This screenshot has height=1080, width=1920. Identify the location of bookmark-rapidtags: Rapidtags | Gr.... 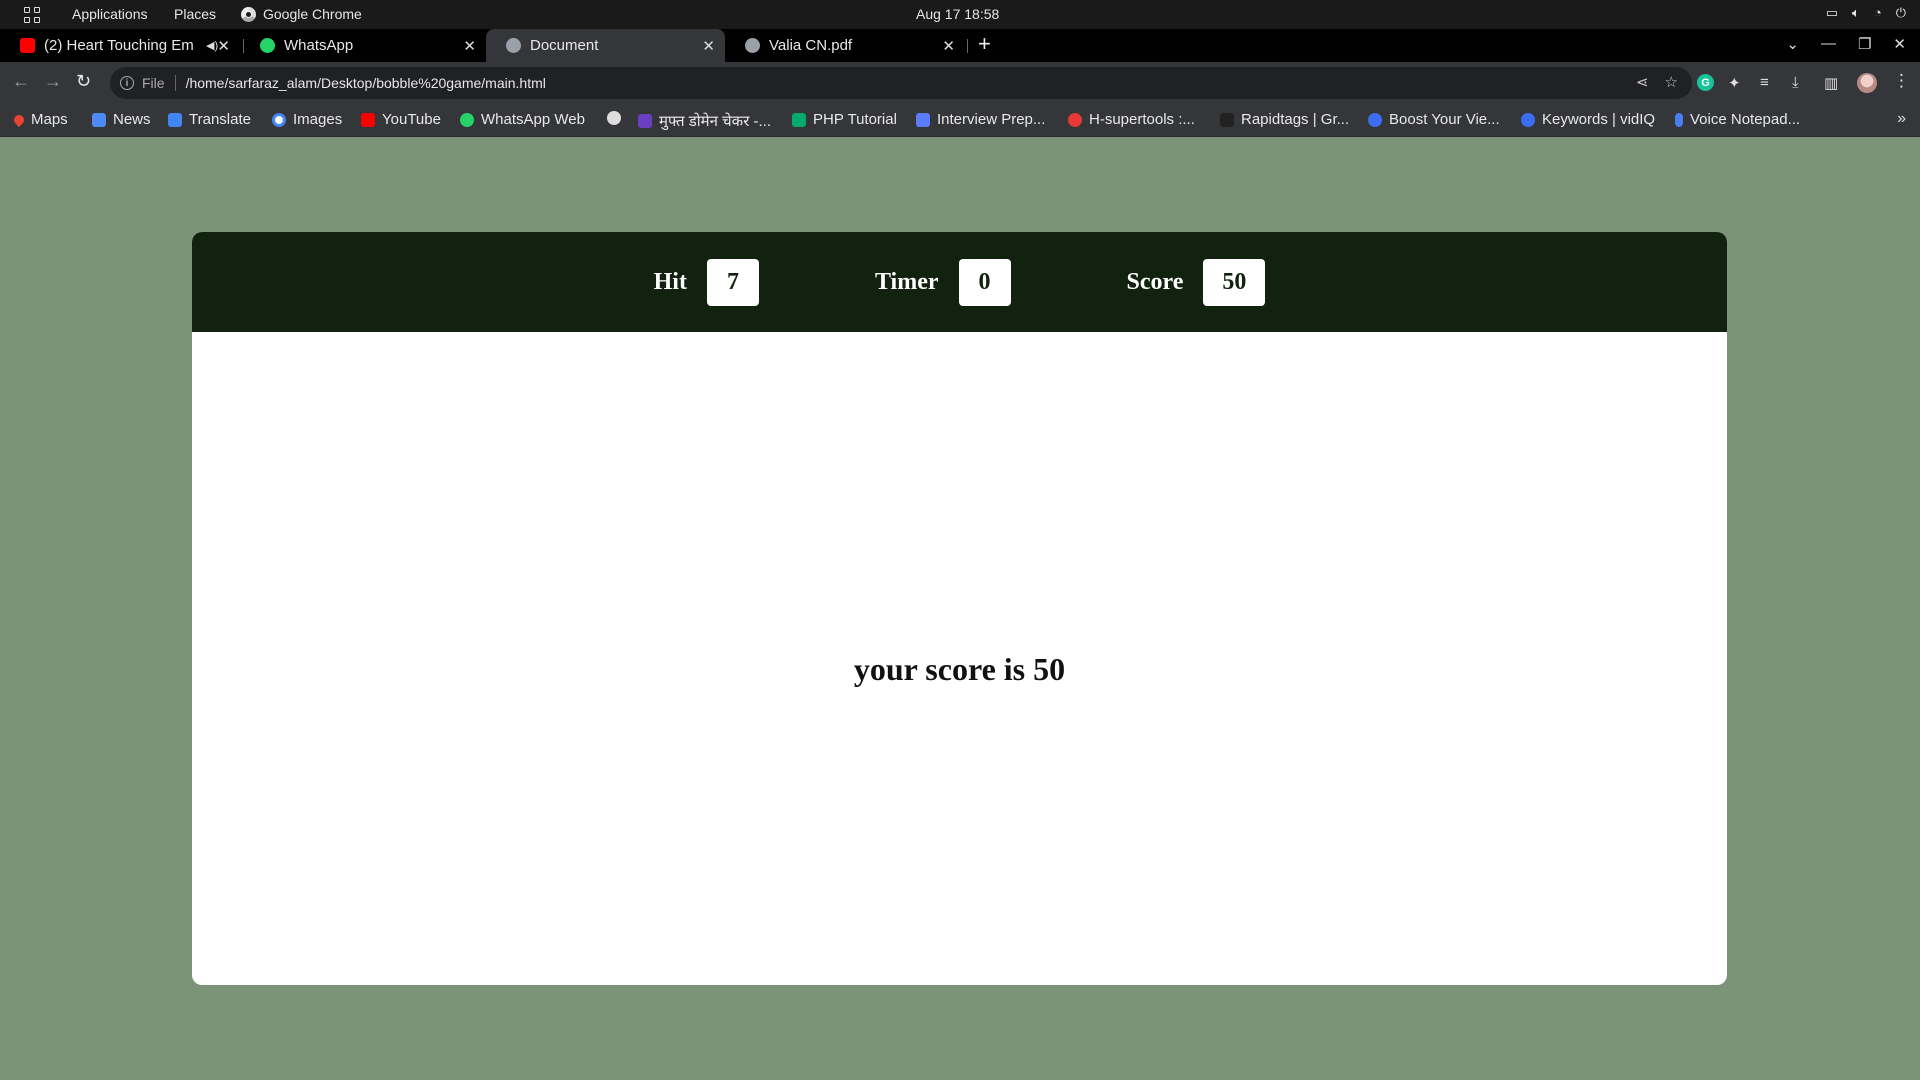
(1284, 119).